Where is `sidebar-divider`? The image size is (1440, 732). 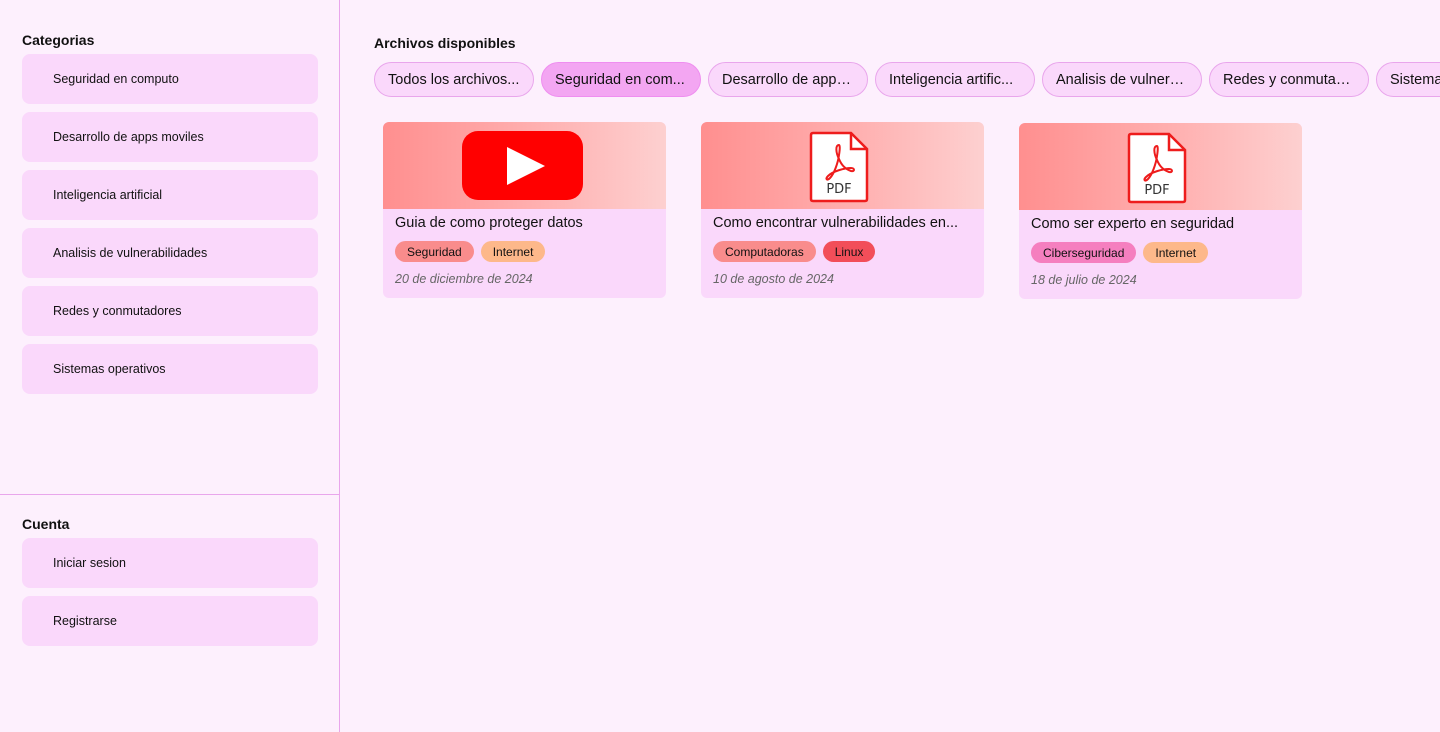
sidebar-divider is located at coordinates (170, 494).